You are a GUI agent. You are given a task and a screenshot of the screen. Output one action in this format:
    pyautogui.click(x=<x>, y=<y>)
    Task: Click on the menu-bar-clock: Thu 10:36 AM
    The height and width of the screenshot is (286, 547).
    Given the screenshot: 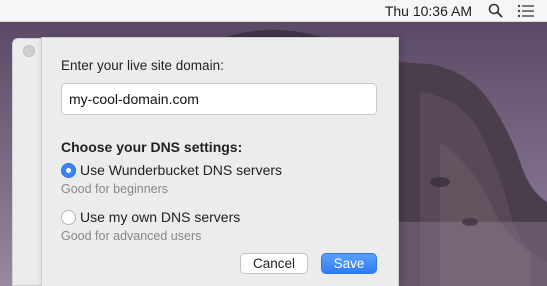 What is the action you would take?
    pyautogui.click(x=428, y=11)
    